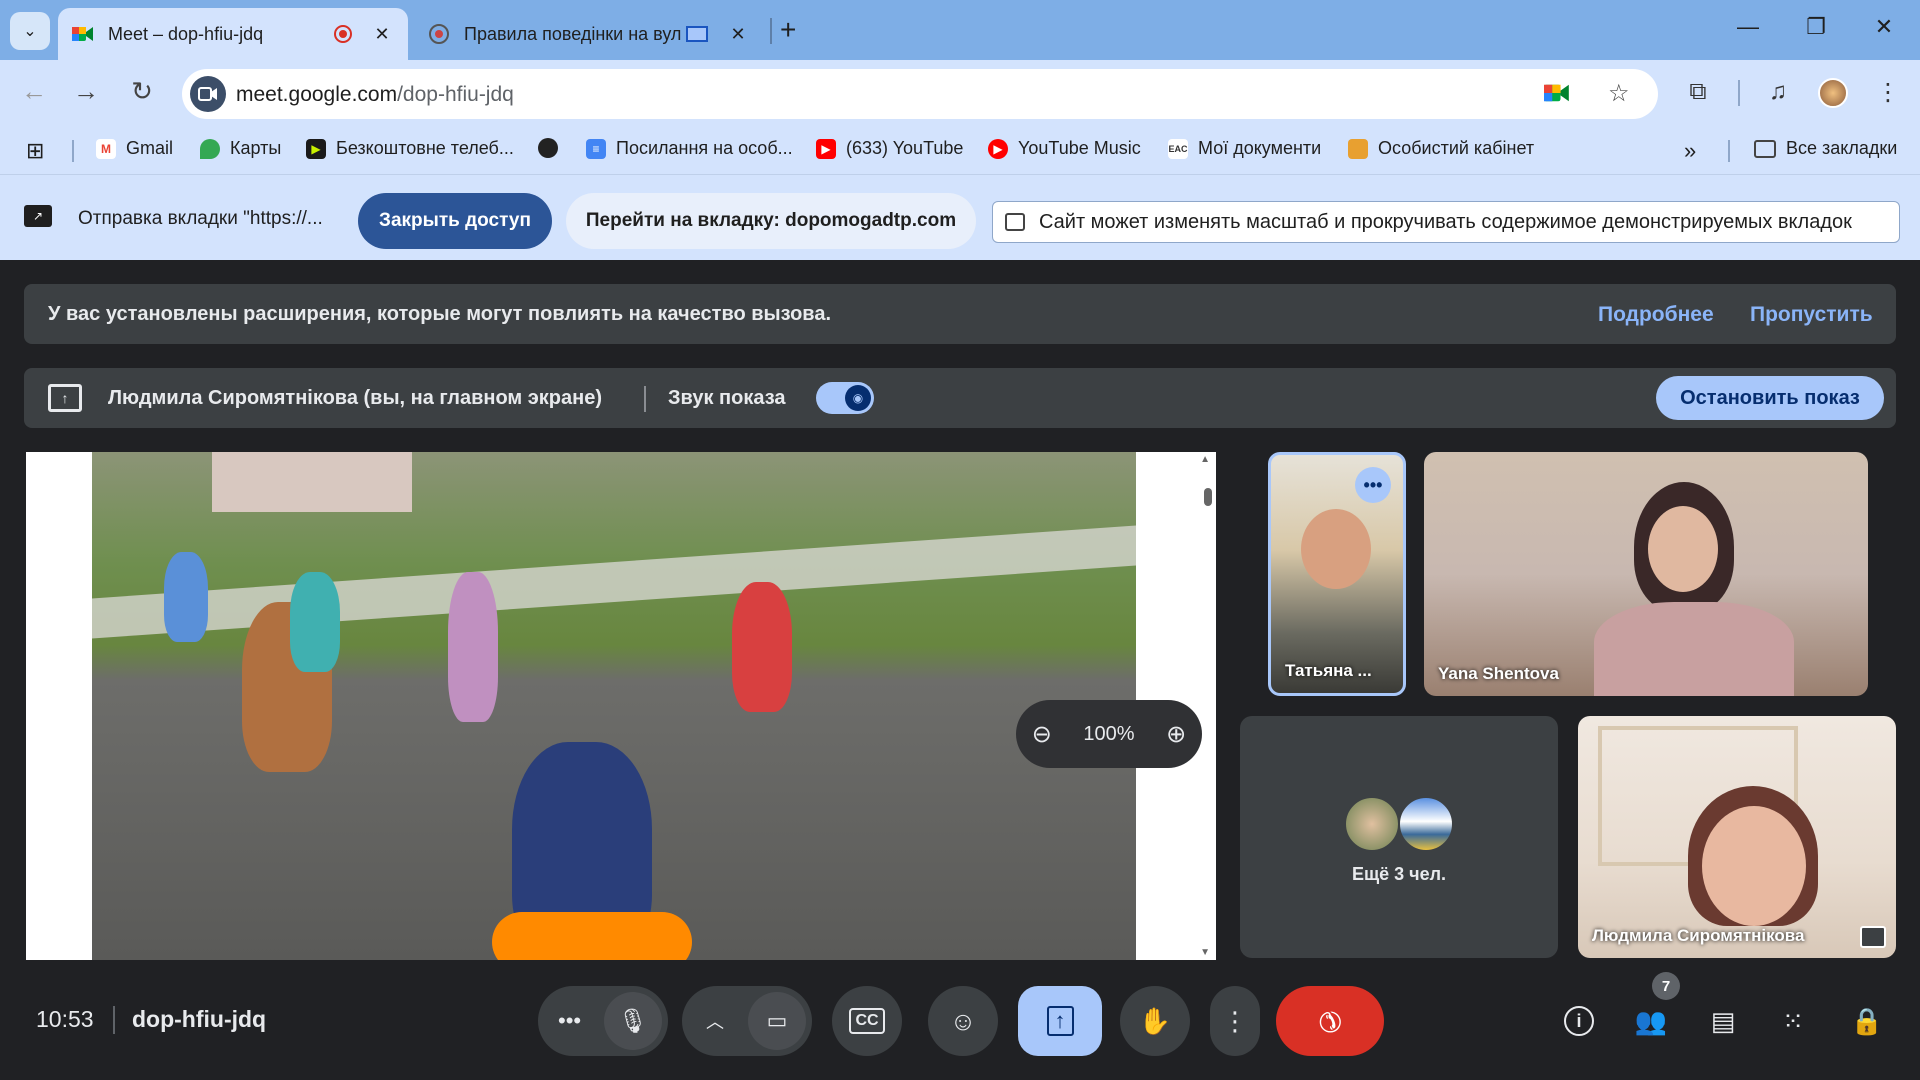 The height and width of the screenshot is (1080, 1920). I want to click on reload-button: ↻, so click(142, 91).